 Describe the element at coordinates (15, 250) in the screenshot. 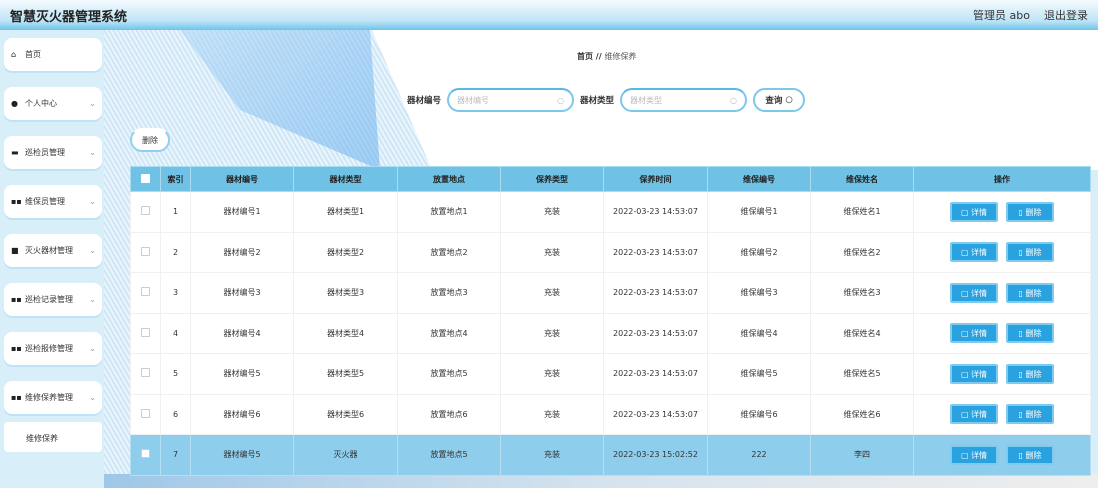

I see `device-icon: ■` at that location.